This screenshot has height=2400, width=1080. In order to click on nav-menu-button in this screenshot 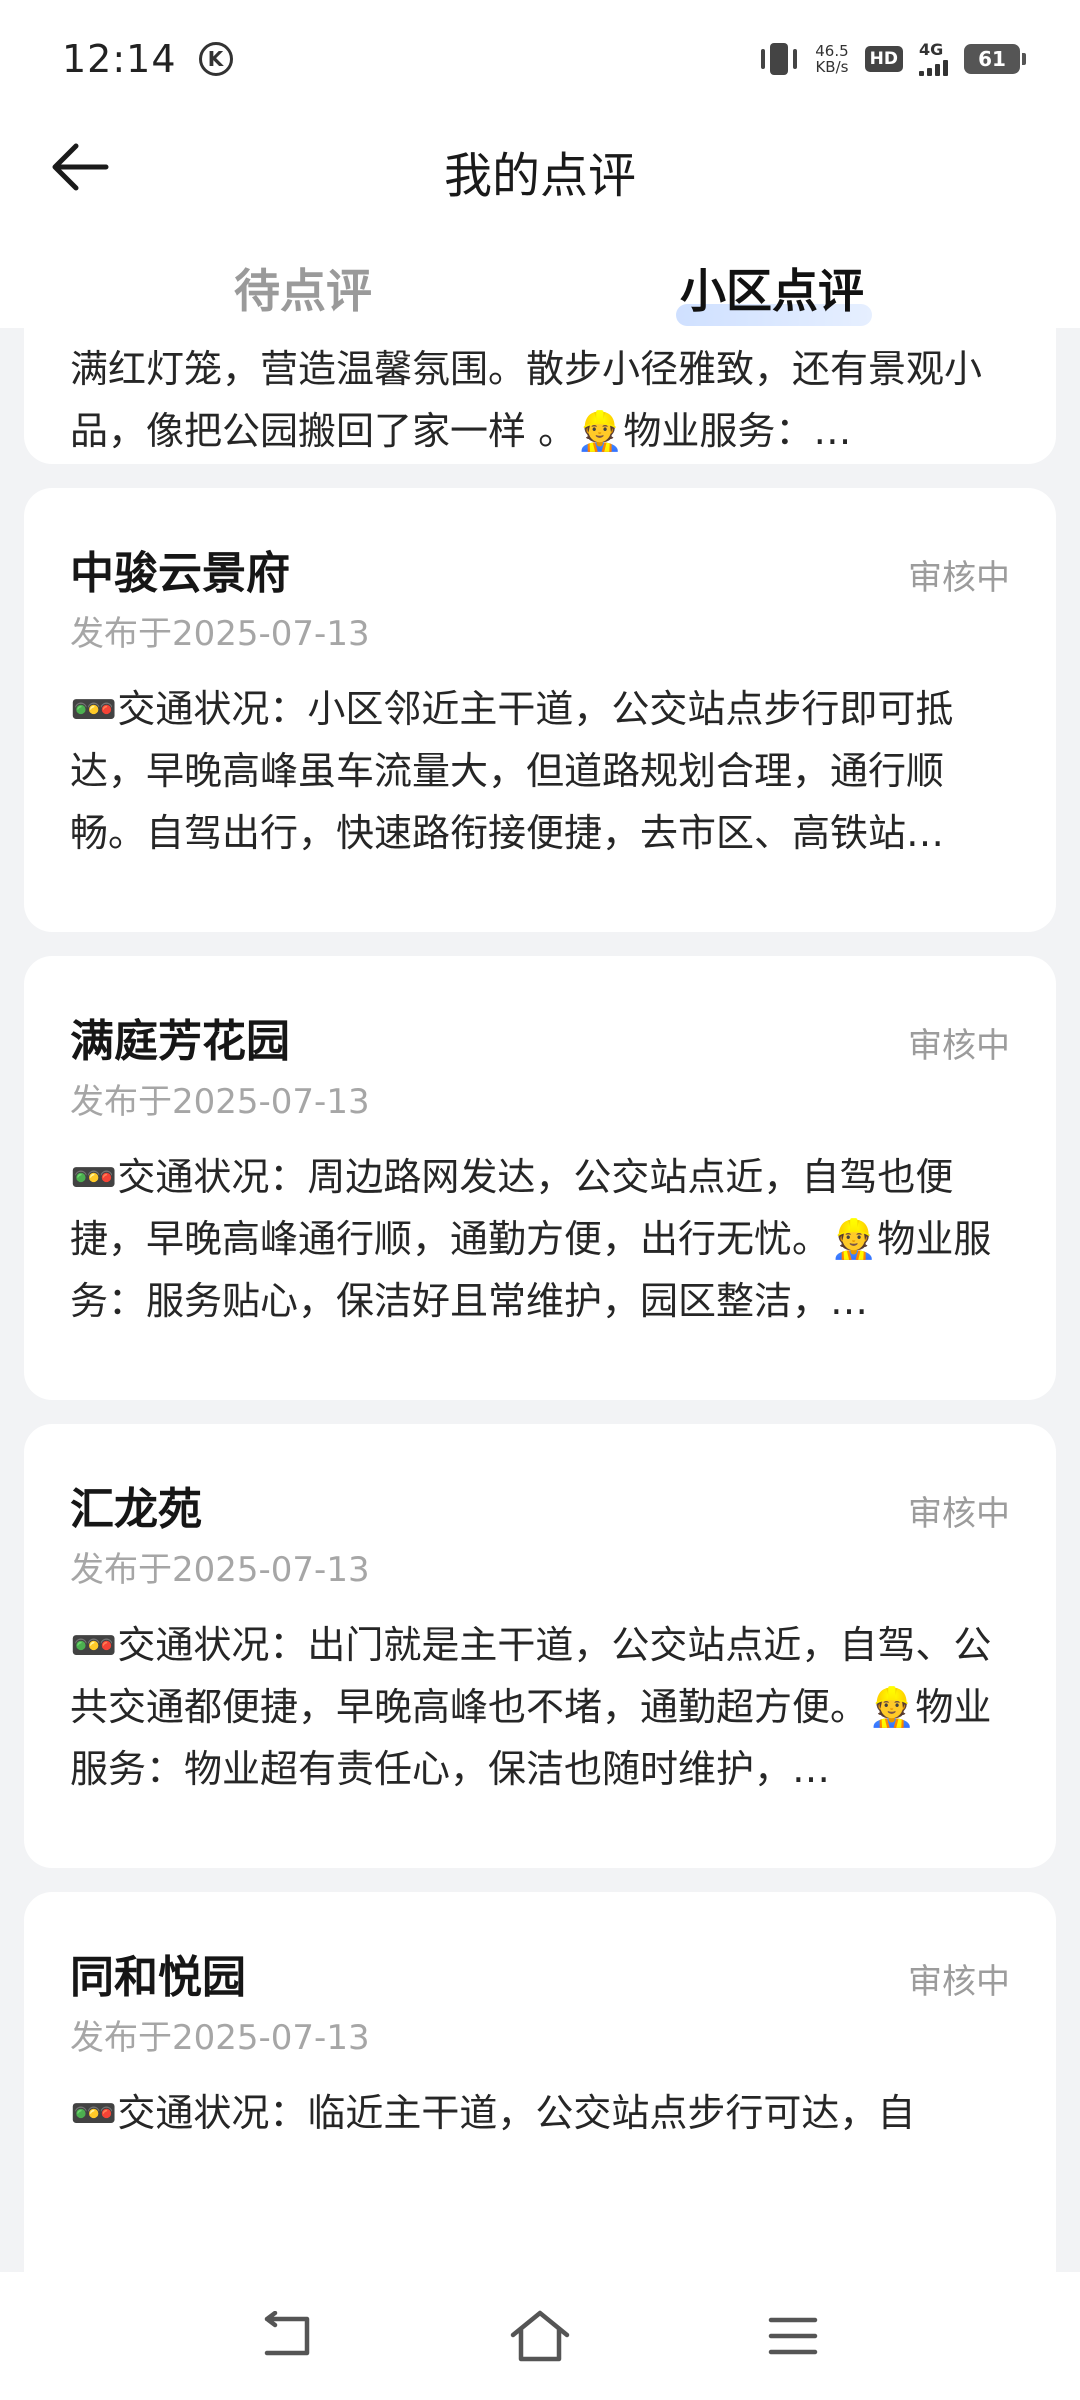, I will do `click(793, 2336)`.